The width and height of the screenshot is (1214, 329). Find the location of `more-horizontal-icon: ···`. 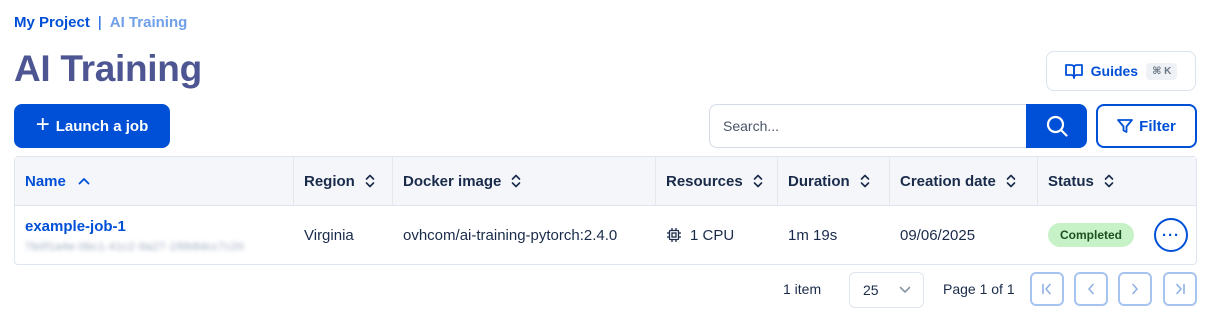

more-horizontal-icon: ··· is located at coordinates (1171, 235).